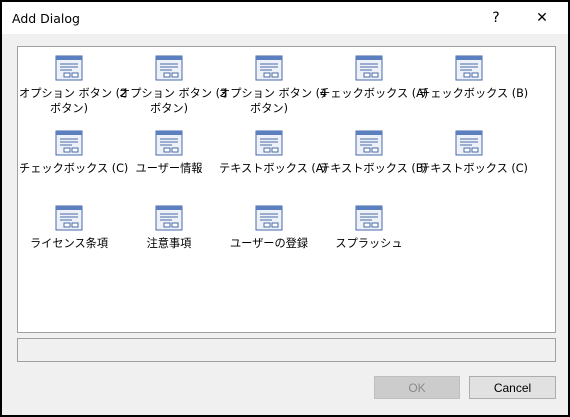  I want to click on help-icon: ?, so click(496, 18).